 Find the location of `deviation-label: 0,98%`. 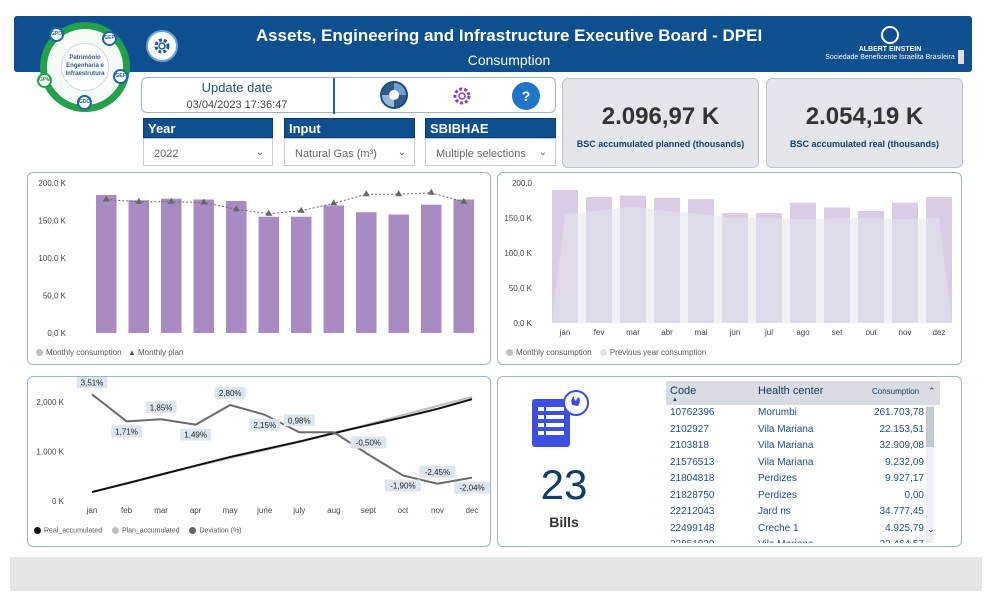

deviation-label: 0,98% is located at coordinates (299, 420).